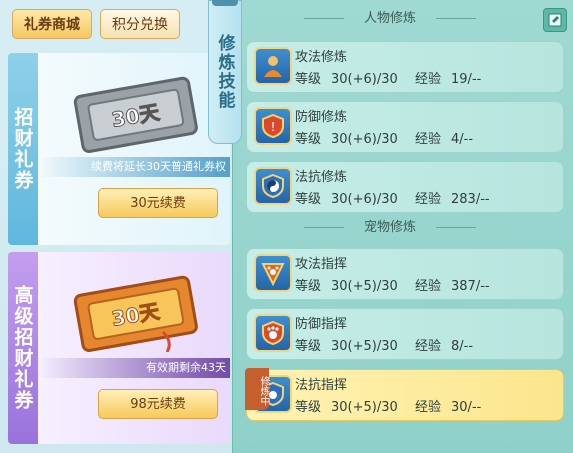  Describe the element at coordinates (321, 57) in the screenshot. I see `skill-name: 攻法修炼` at that location.